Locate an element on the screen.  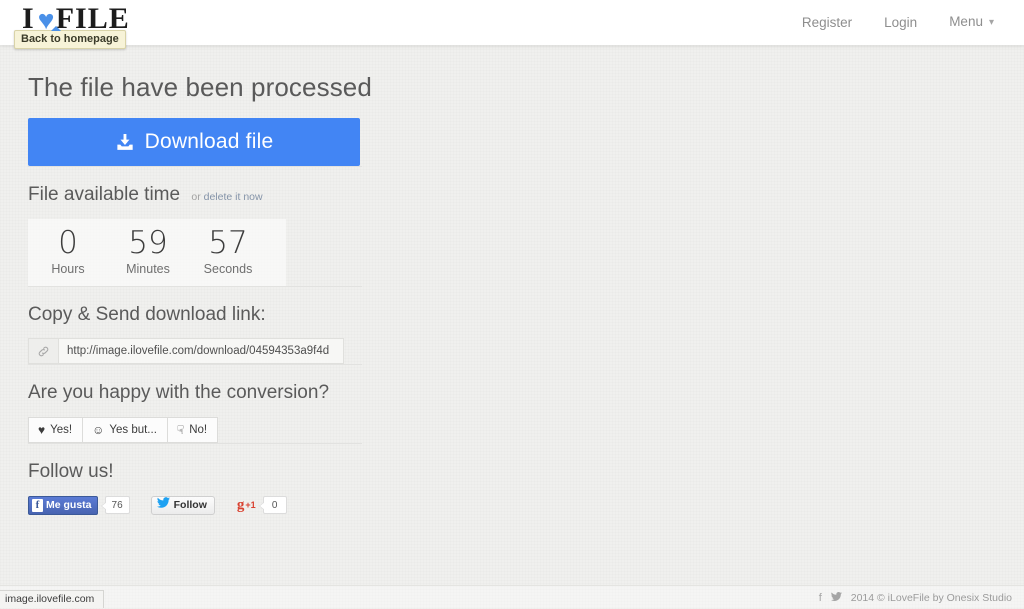
feedback-yes-button: ♥ Yes! is located at coordinates (55, 430).